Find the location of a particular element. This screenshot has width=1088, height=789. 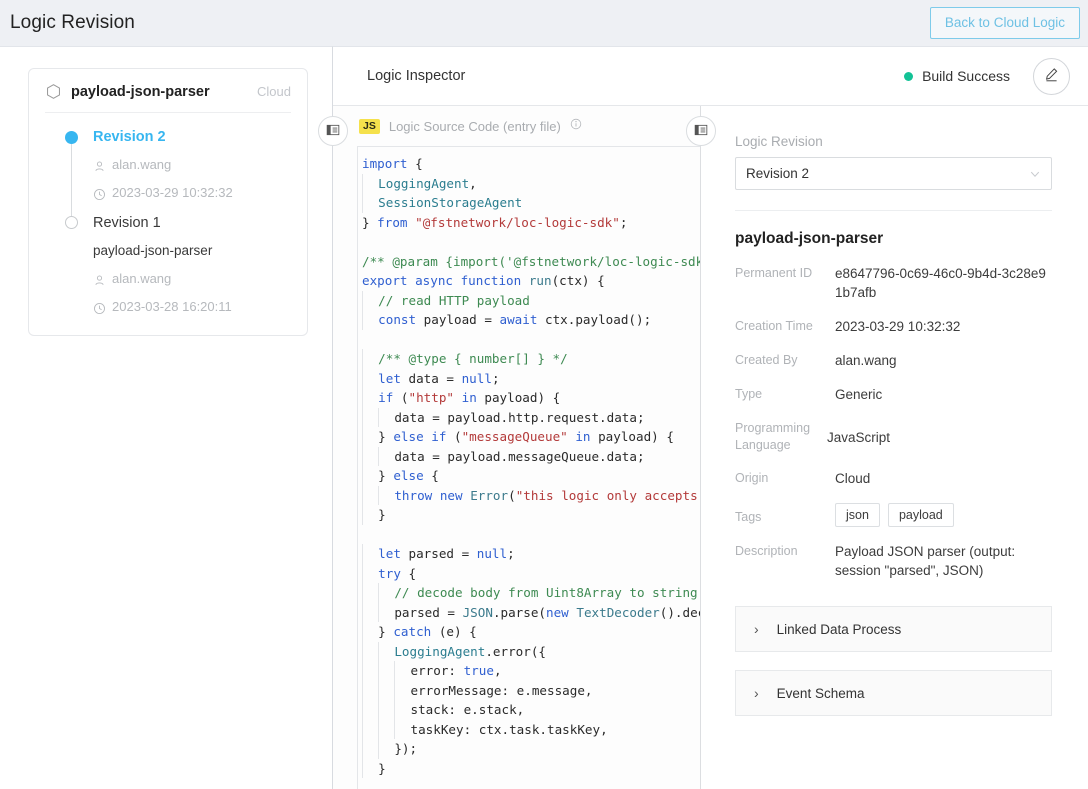

revision-card-name: payload-json-parser is located at coordinates (140, 91).